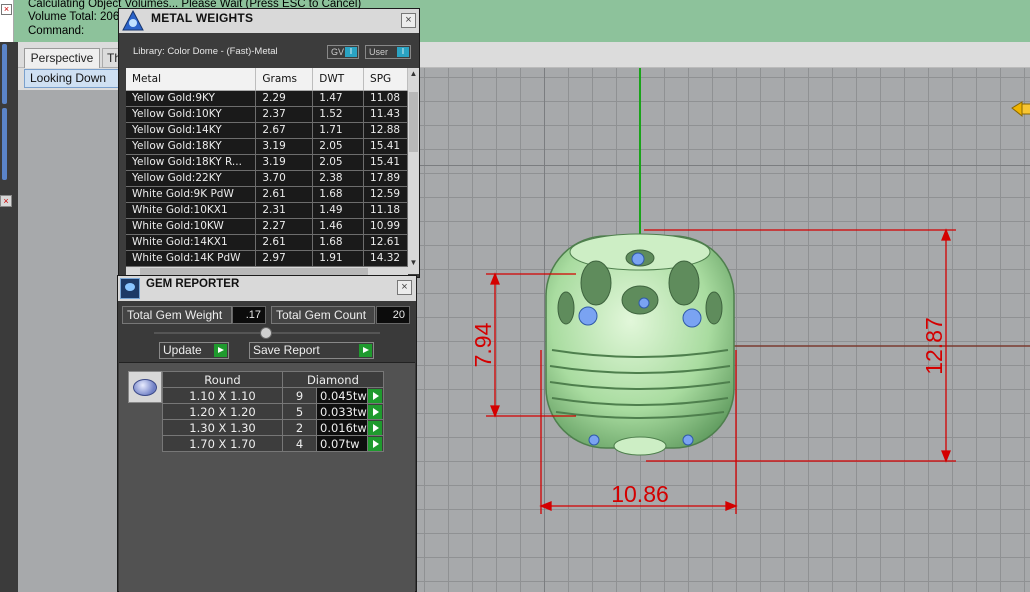  Describe the element at coordinates (351, 52) in the screenshot. I see `toggle-knob-icon: I` at that location.